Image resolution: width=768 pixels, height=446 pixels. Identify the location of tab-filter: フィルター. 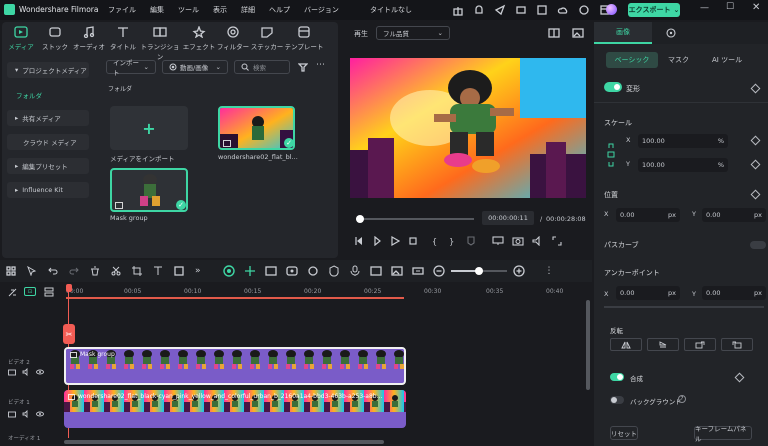
(233, 38).